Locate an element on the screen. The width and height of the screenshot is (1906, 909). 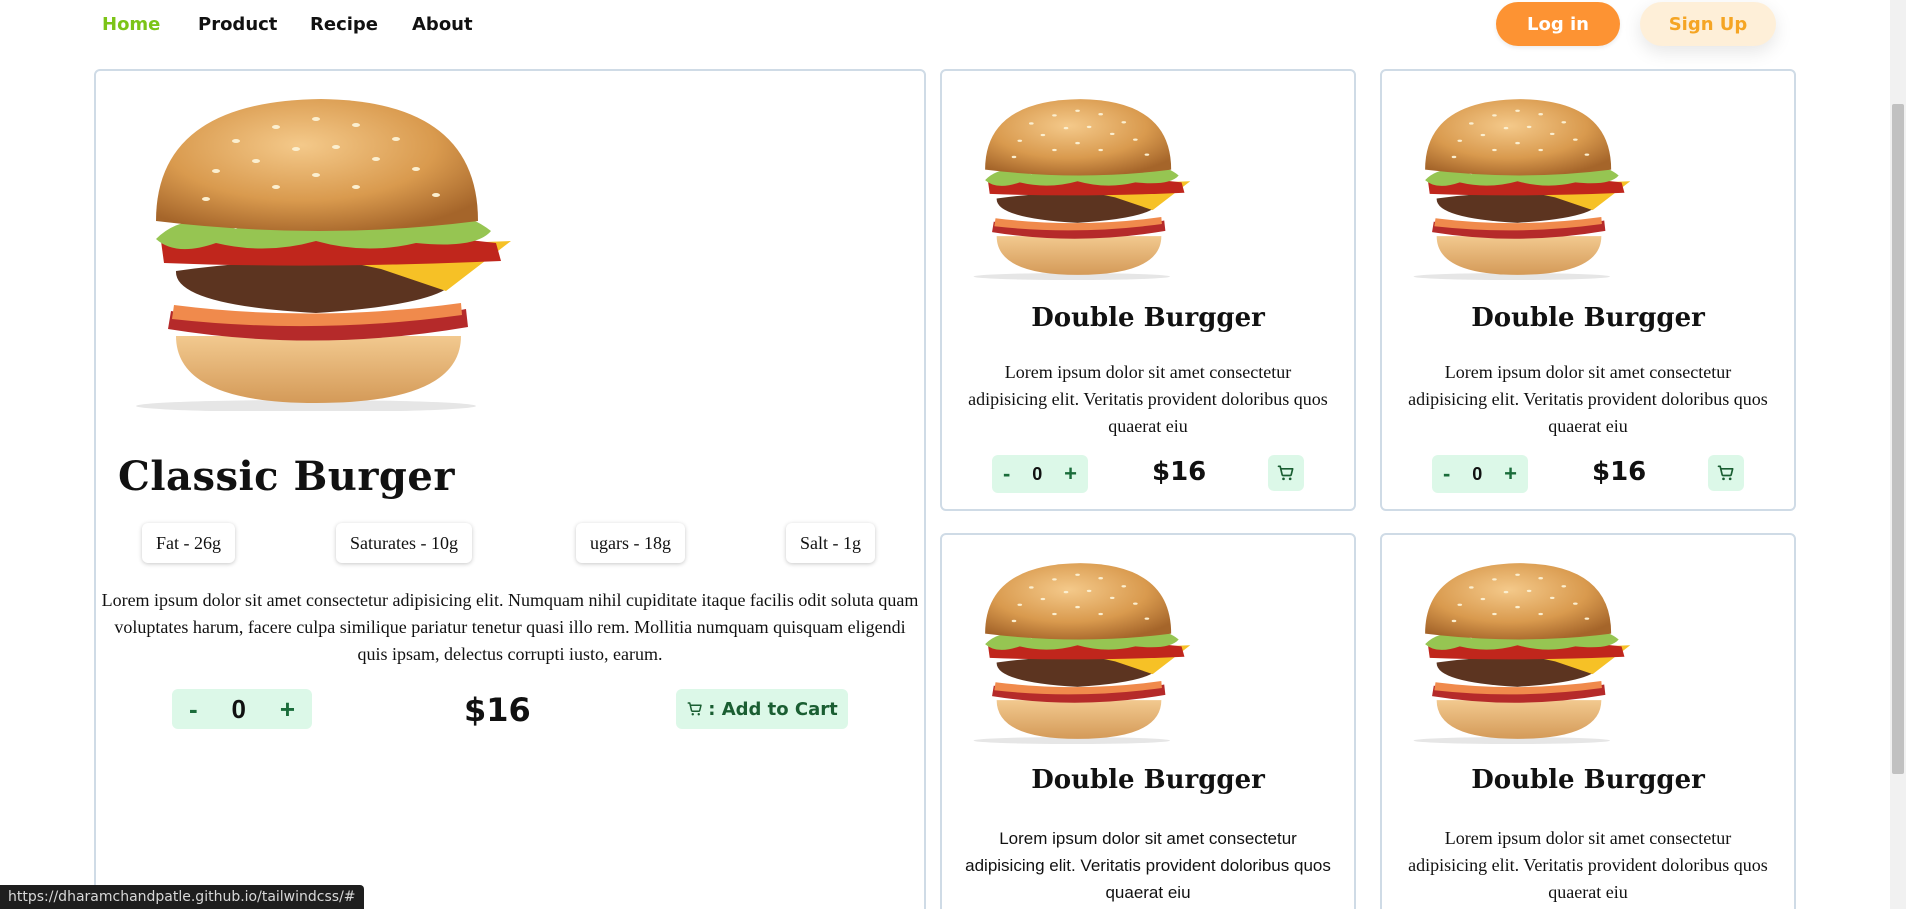
add-to-cart-button: : Add to Cart is located at coordinates (762, 709).